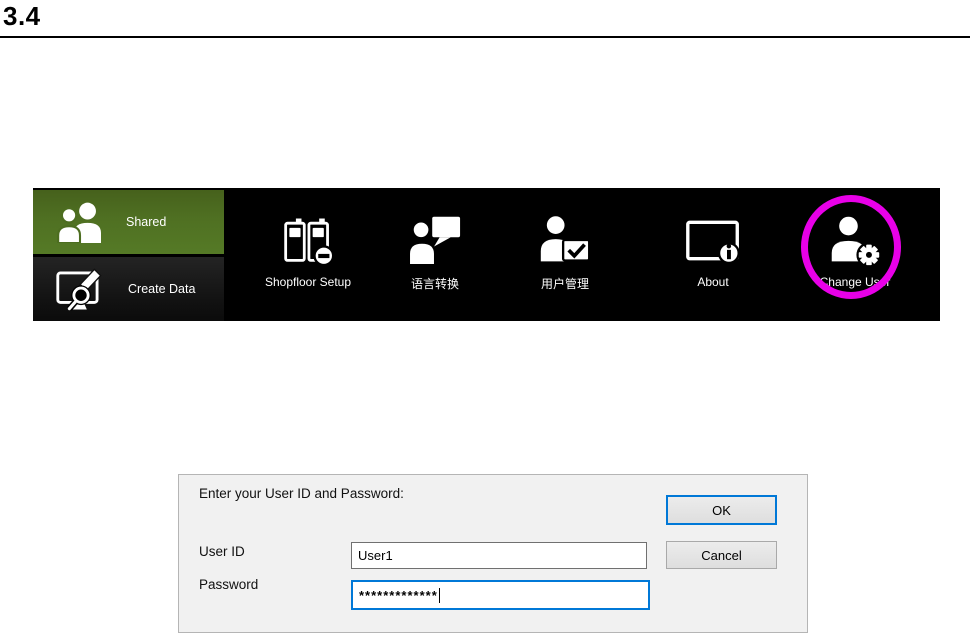  Describe the element at coordinates (485, 37) in the screenshot. I see `heading-rule` at that location.